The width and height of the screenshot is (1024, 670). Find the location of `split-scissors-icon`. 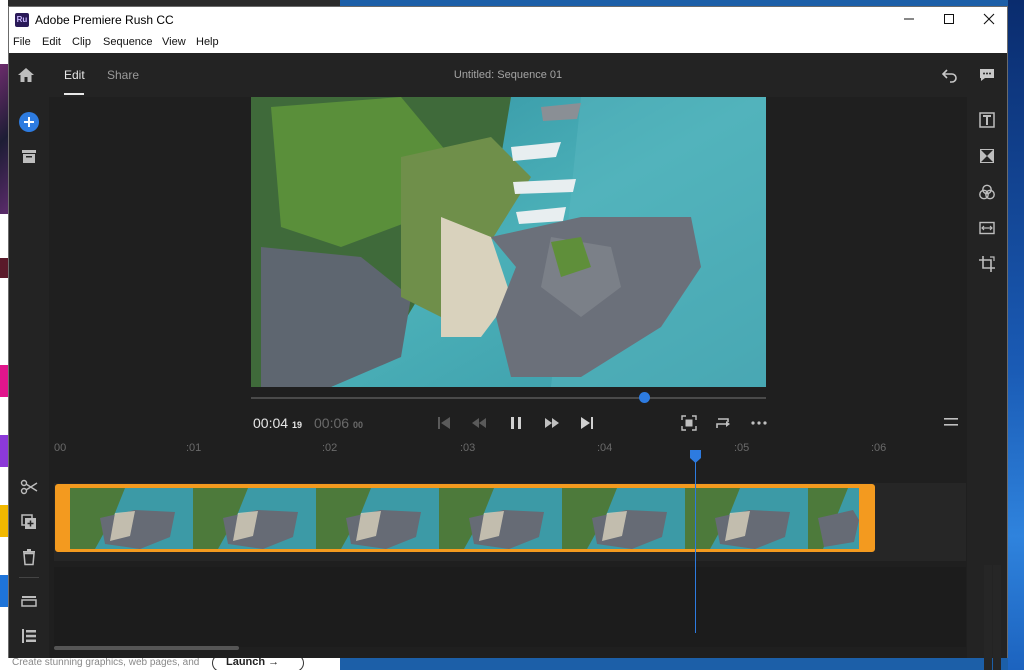

split-scissors-icon is located at coordinates (29, 487).